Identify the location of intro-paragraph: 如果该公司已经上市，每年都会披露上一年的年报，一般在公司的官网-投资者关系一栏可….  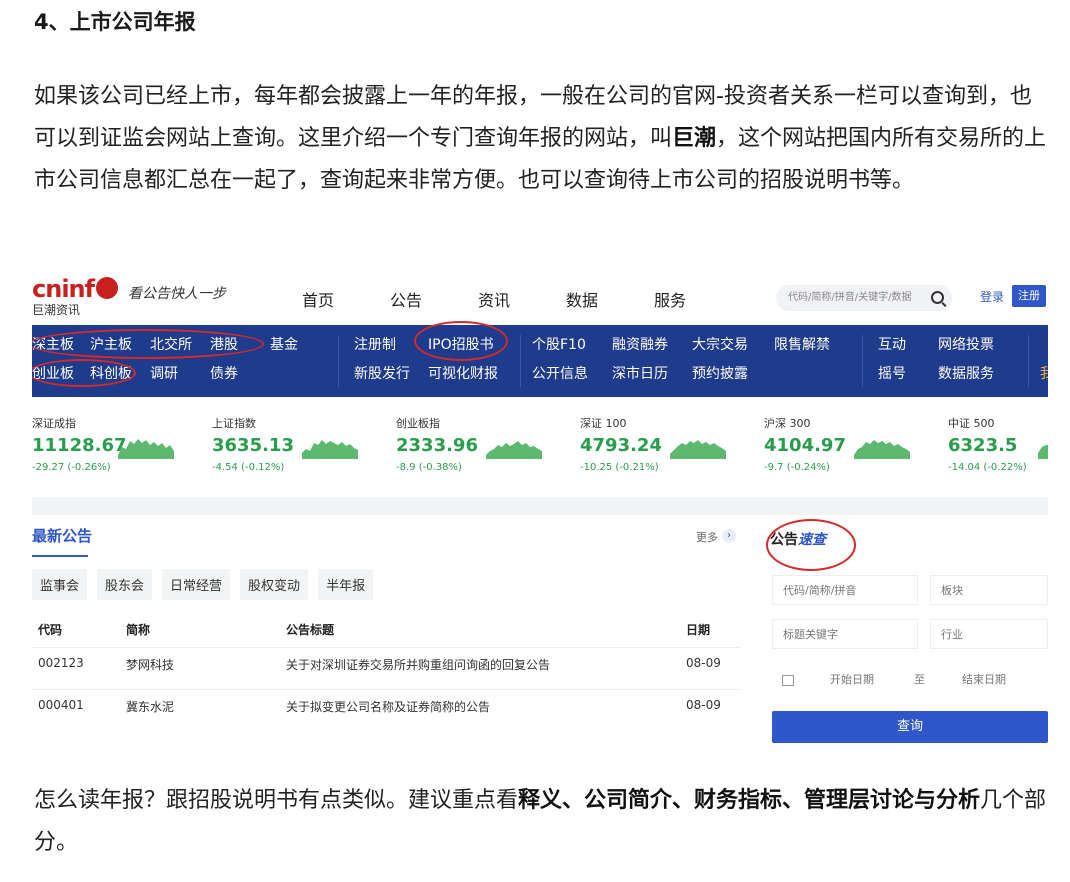
(542, 139).